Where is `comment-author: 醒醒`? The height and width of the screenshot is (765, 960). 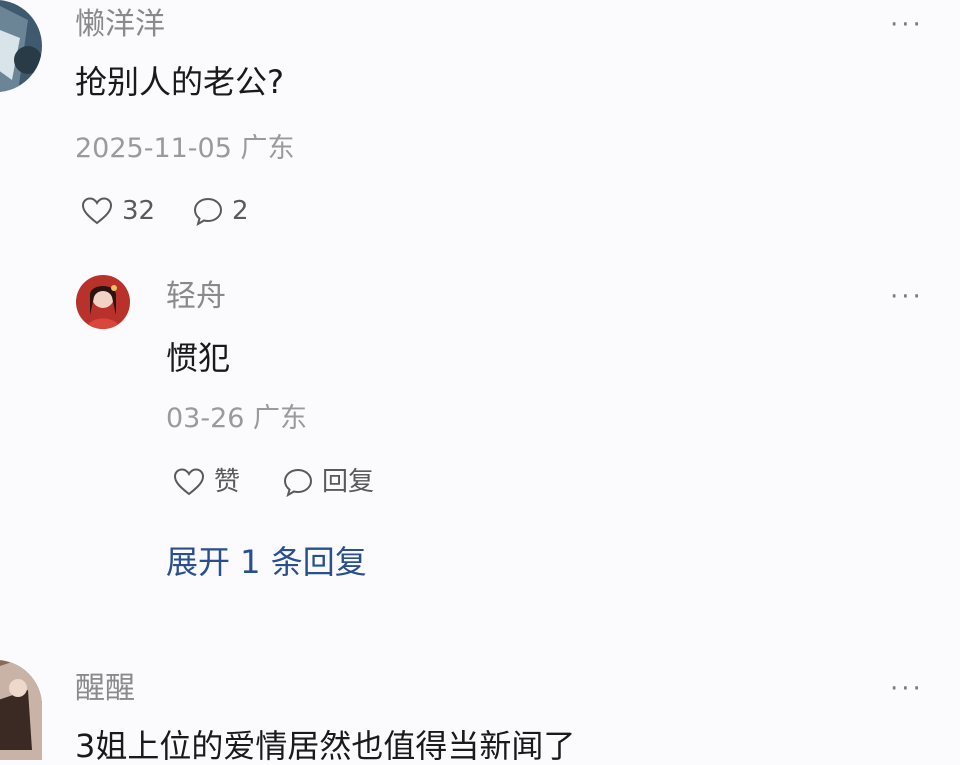 comment-author: 醒醒 is located at coordinates (105, 689).